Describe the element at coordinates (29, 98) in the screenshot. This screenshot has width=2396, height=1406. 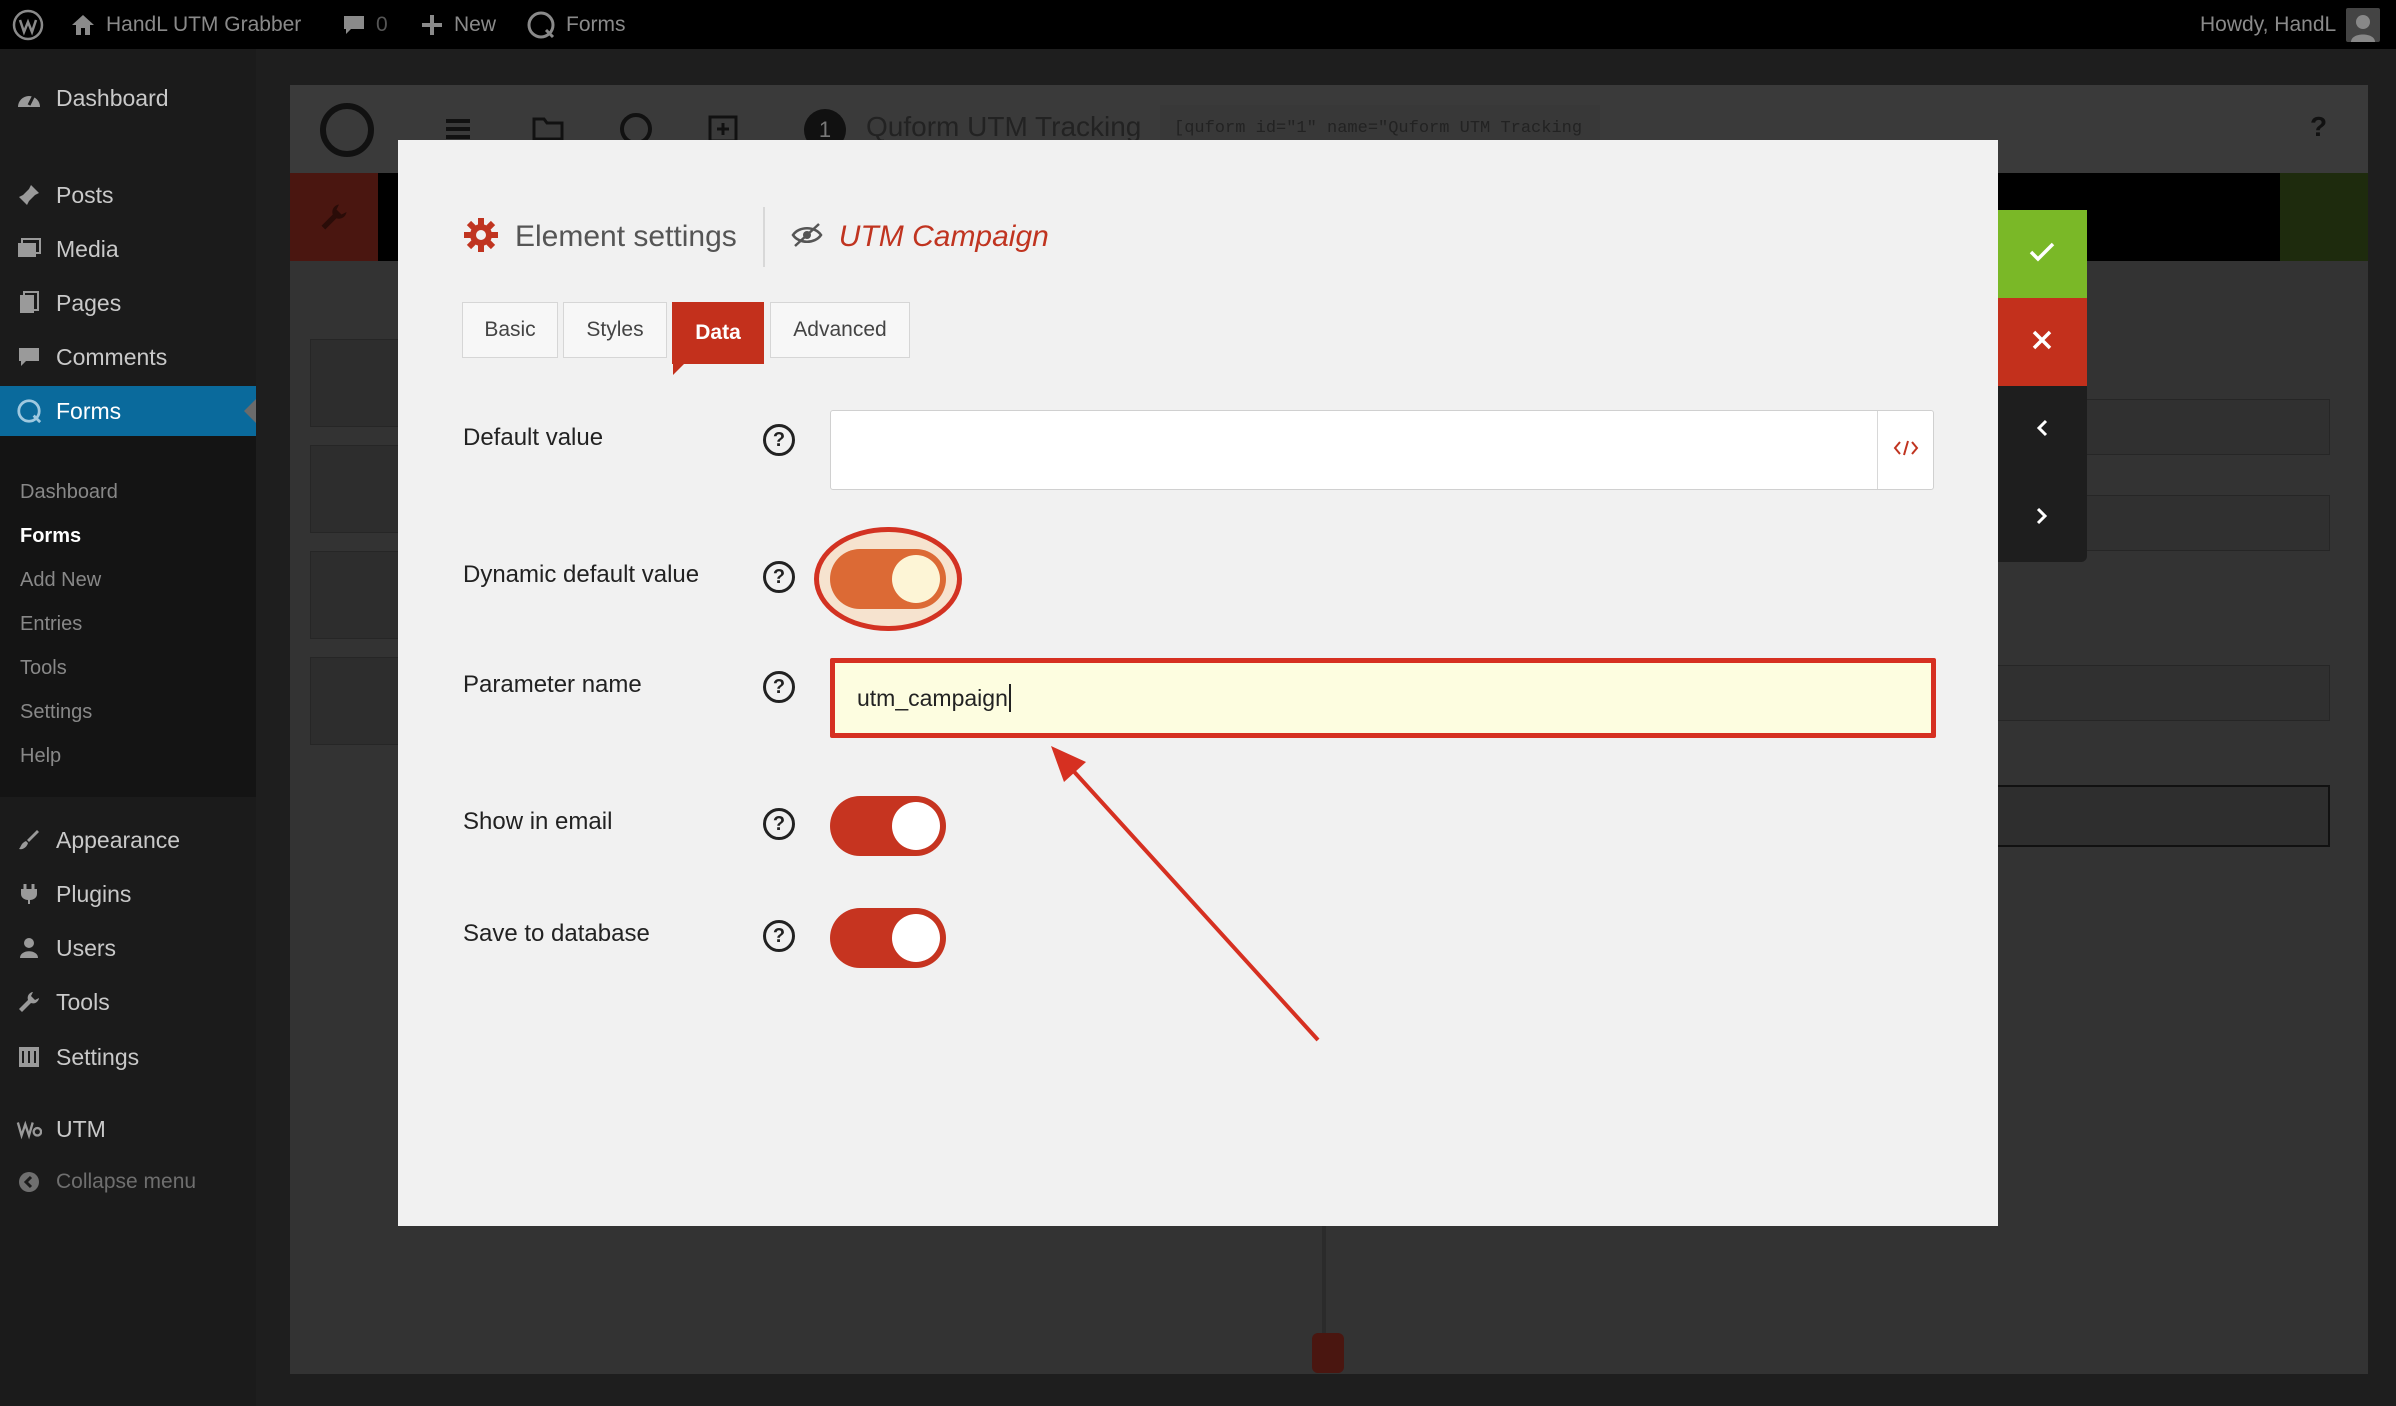
I see `dashboard-icon` at that location.